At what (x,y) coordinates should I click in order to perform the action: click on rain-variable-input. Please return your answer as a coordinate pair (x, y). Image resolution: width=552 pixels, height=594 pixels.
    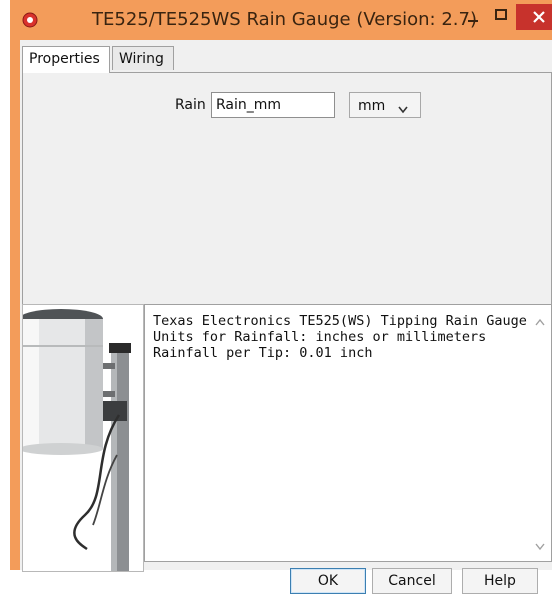
    Looking at the image, I should click on (273, 105).